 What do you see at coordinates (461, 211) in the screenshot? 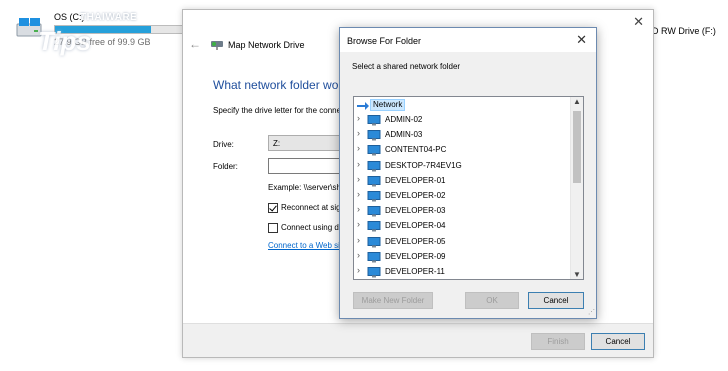
I see `tree-item: › DEVELOPER-03` at bounding box center [461, 211].